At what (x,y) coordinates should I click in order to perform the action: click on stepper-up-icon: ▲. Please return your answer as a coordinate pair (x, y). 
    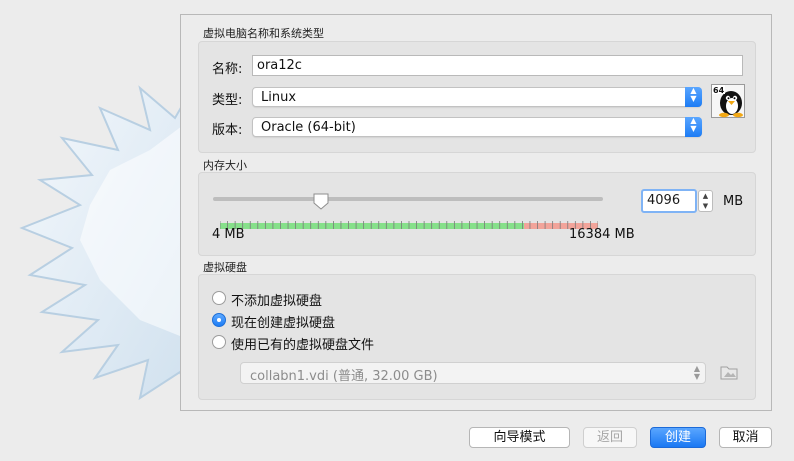
    Looking at the image, I should click on (705, 196).